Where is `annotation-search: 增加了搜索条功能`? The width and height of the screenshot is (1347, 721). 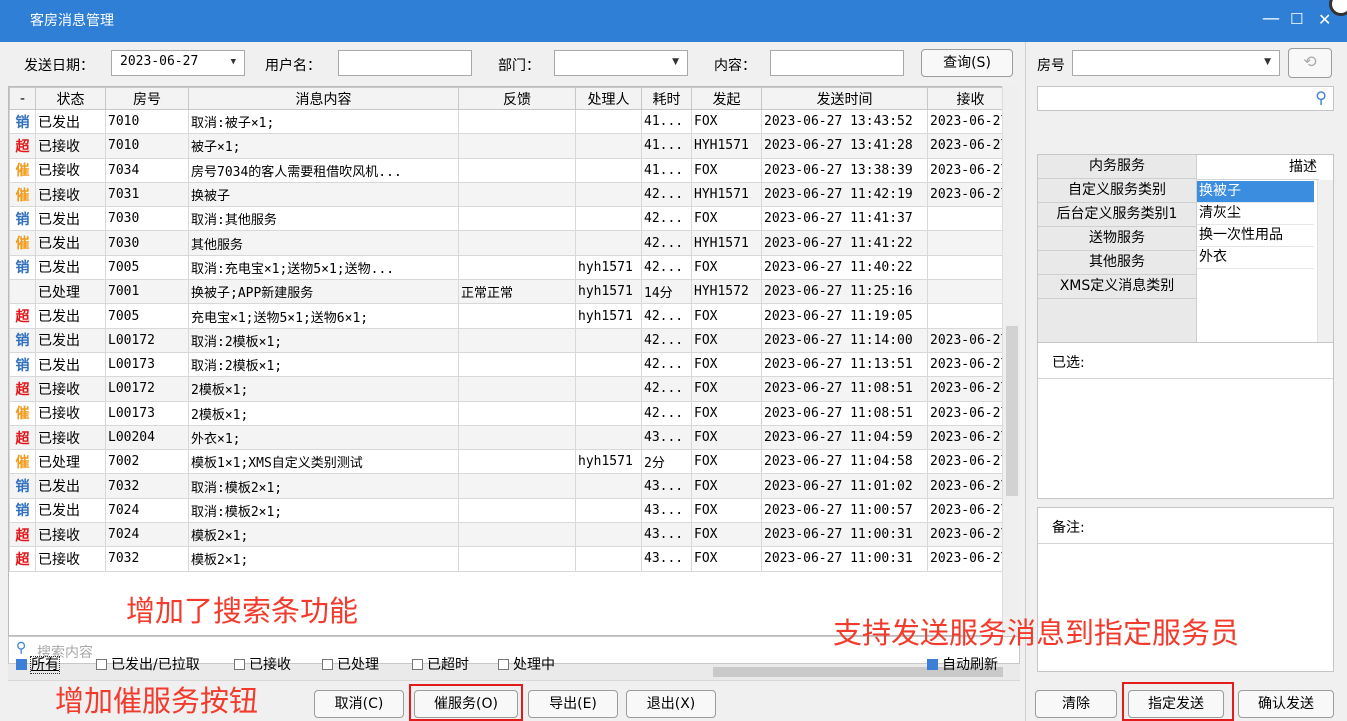 annotation-search: 增加了搜索条功能 is located at coordinates (242, 611).